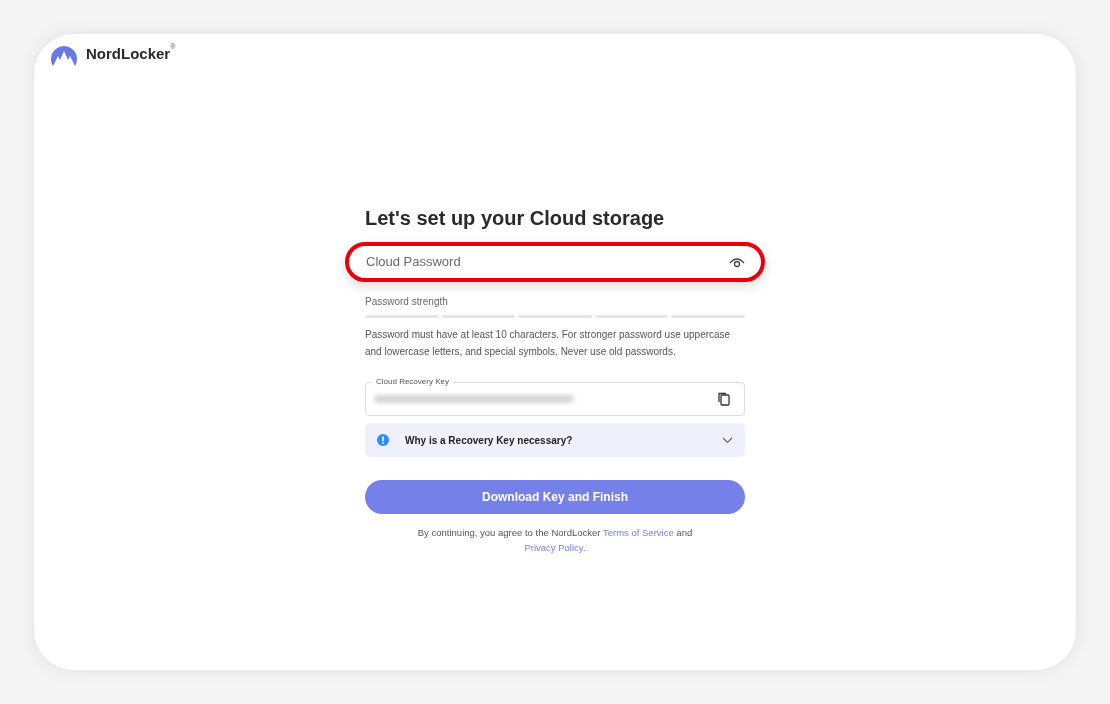 Image resolution: width=1110 pixels, height=704 pixels. Describe the element at coordinates (553, 547) in the screenshot. I see `privacy-link: Privacy Policy` at that location.